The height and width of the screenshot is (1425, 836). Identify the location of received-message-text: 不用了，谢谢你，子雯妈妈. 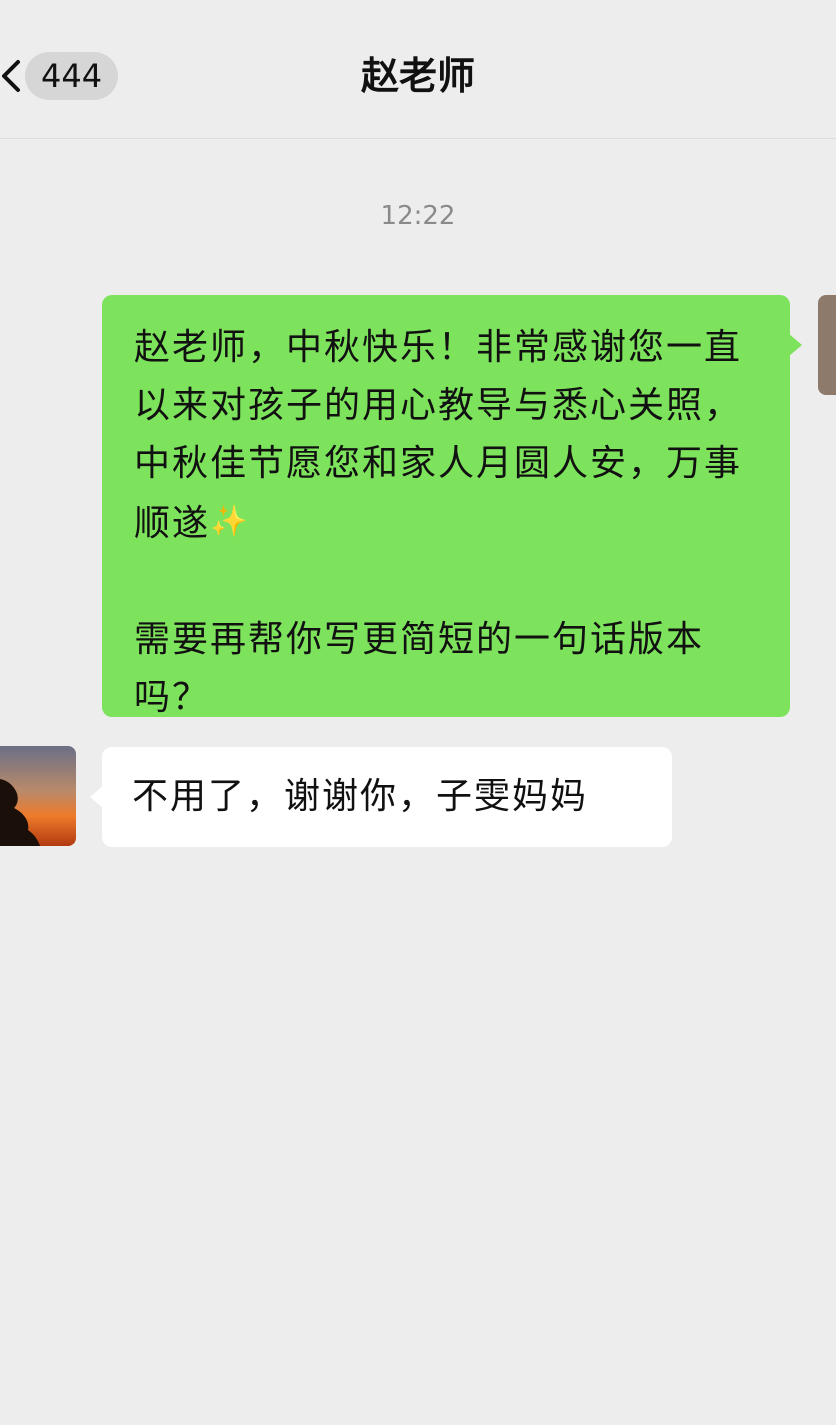
(360, 796).